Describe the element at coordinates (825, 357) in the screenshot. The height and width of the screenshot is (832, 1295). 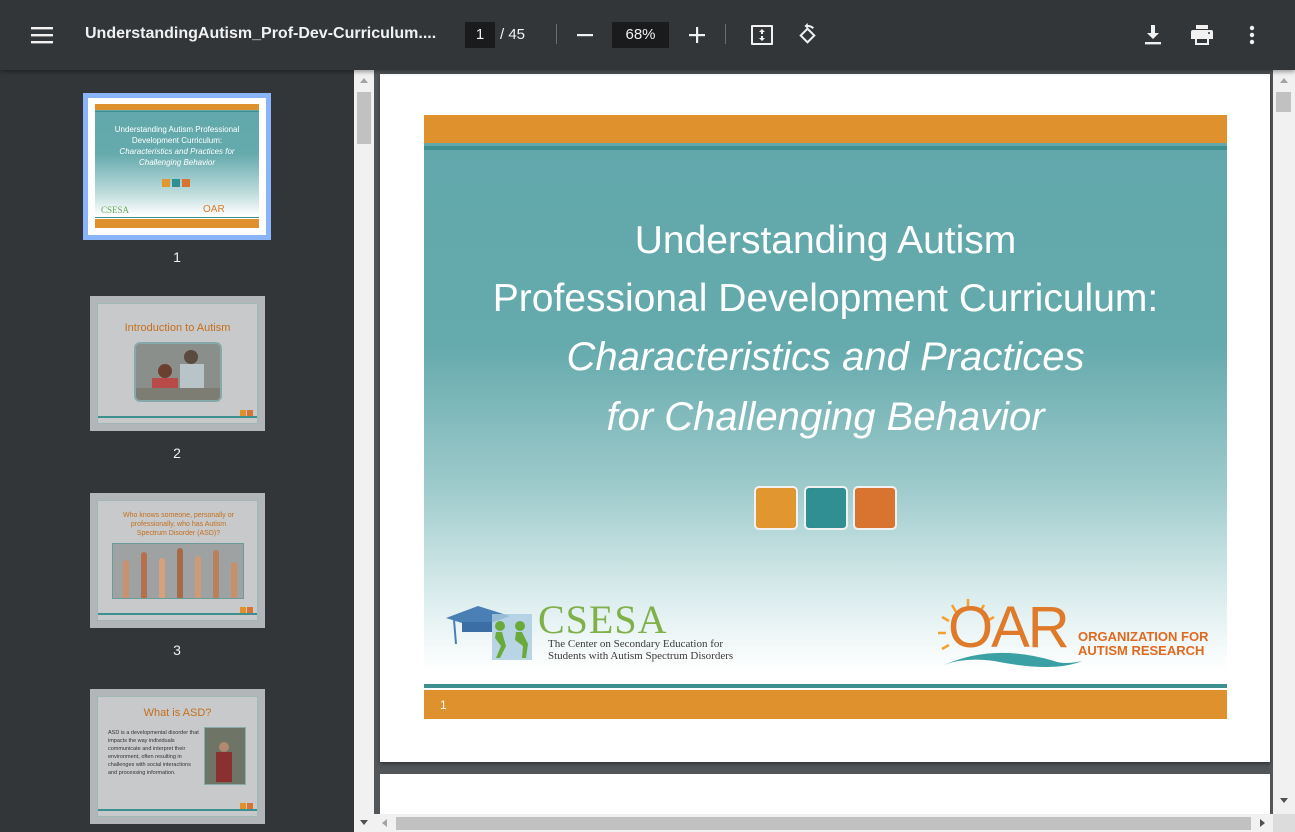
I see `slide-subtitle-line-1: Characteristics and Practices` at that location.